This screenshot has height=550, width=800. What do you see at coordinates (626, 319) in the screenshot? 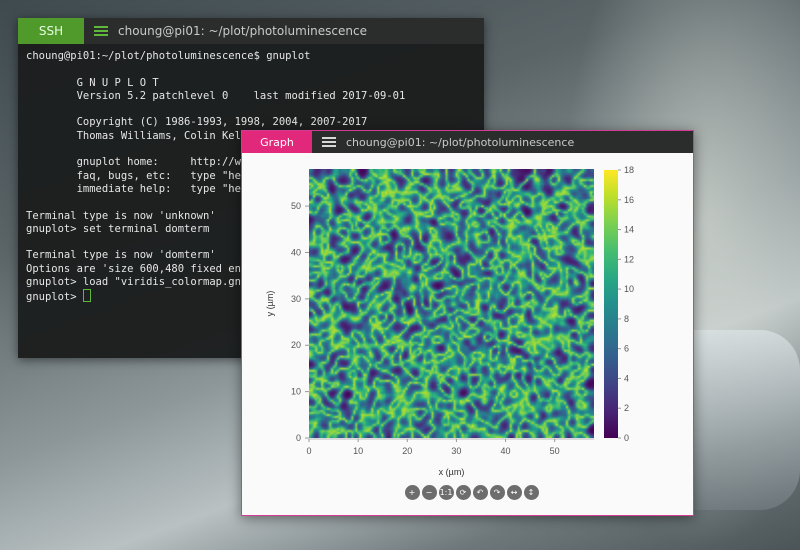
I see `colorbar-tick-label: 8` at bounding box center [626, 319].